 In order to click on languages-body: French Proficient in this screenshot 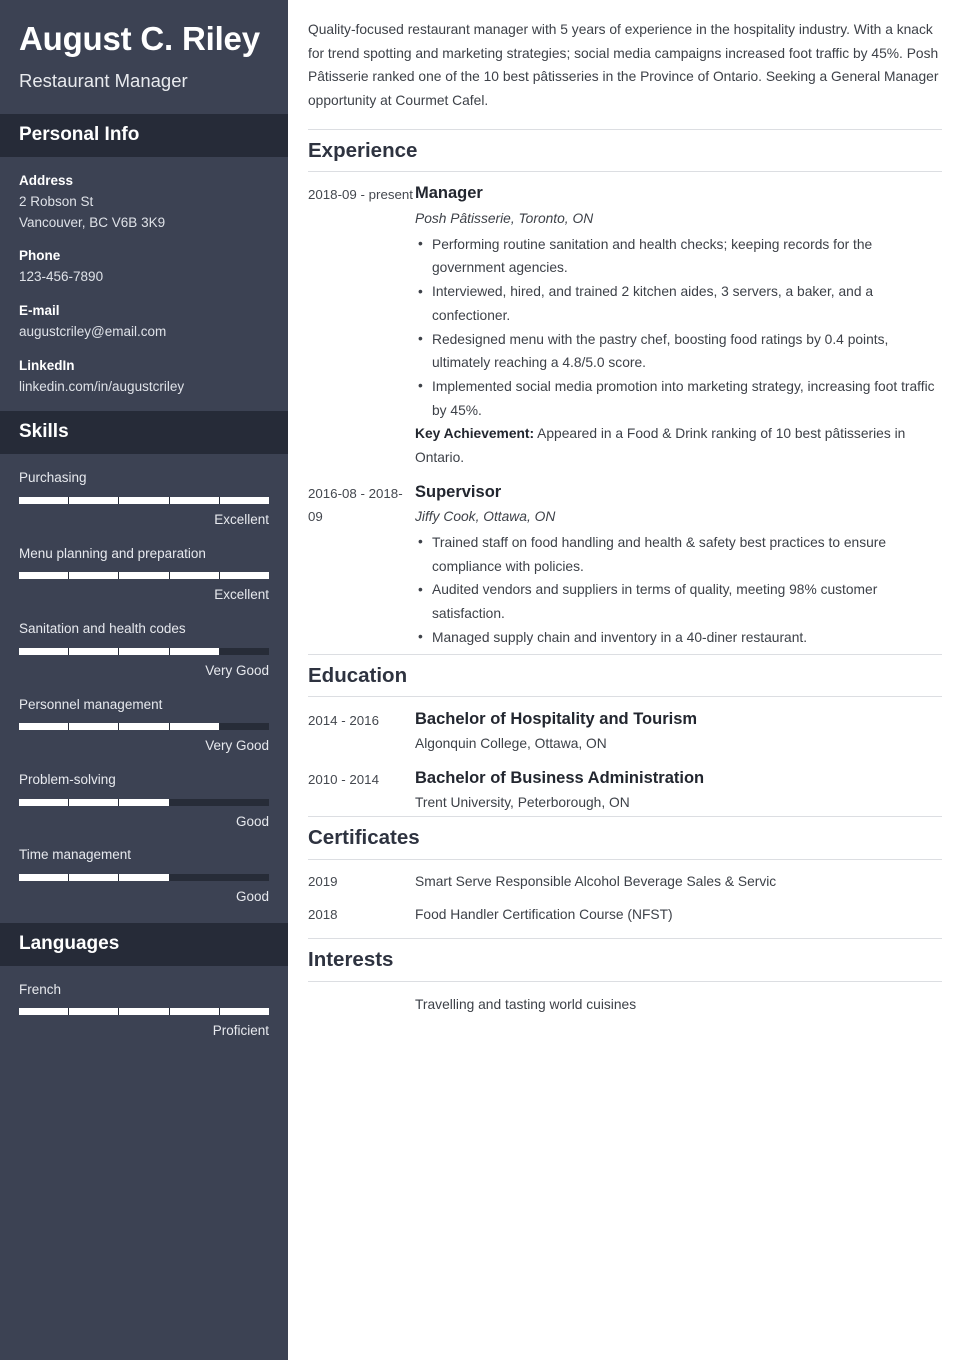, I will do `click(144, 1011)`.